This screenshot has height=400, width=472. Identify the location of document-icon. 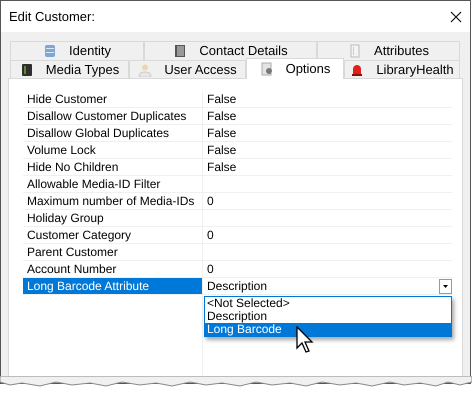
(355, 51).